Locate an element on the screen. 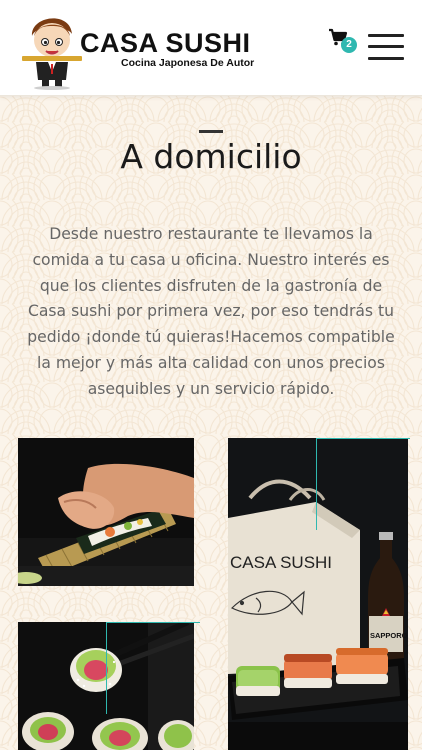 Image resolution: width=422 pixels, height=750 pixels. brand-name: CASA SUSHI is located at coordinates (165, 43).